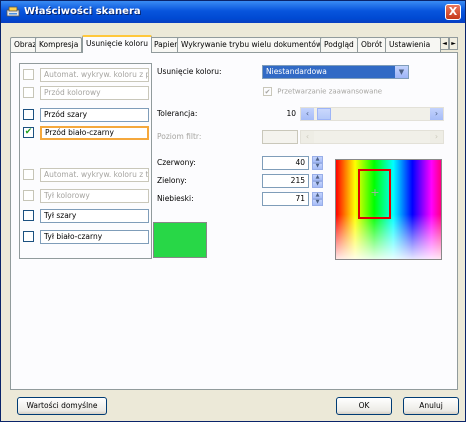 This screenshot has height=422, width=466. What do you see at coordinates (401, 72) in the screenshot?
I see `chevron-down-icon: ▼` at bounding box center [401, 72].